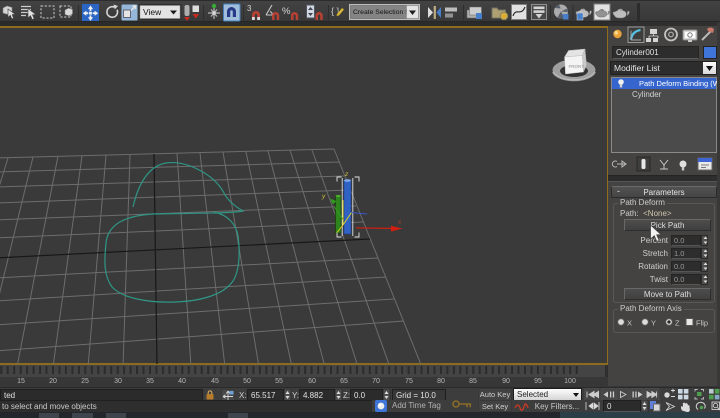  What do you see at coordinates (323, 196) in the screenshot?
I see `svg-text: y` at bounding box center [323, 196].